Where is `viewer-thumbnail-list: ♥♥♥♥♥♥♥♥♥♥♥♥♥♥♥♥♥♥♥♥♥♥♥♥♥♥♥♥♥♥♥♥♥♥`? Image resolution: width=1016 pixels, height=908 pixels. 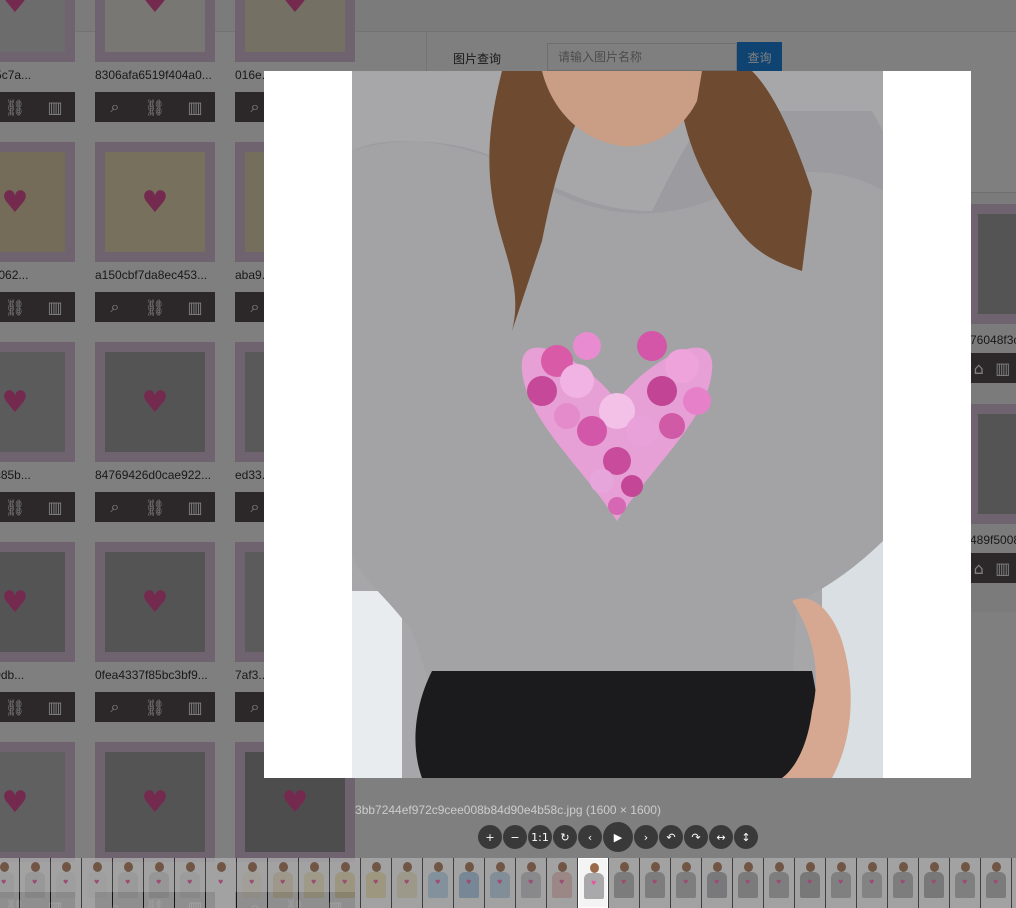
viewer-thumbnail-list: ♥♥♥♥♥♥♥♥♥♥♥♥♥♥♥♥♥♥♥♥♥♥♥♥♥♥♥♥♥♥♥♥♥♥ is located at coordinates (508, 883).